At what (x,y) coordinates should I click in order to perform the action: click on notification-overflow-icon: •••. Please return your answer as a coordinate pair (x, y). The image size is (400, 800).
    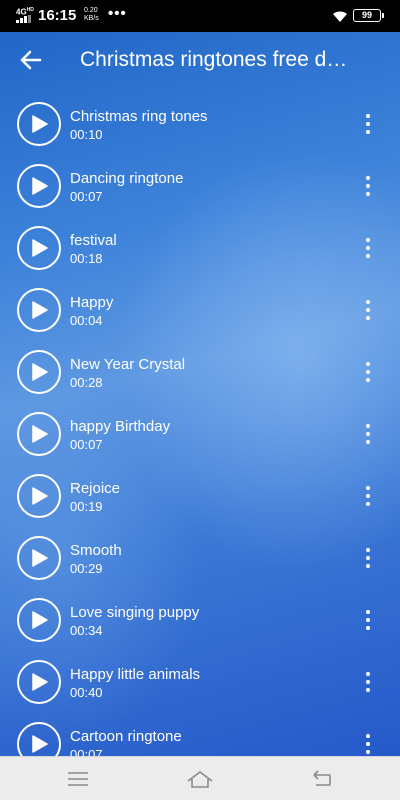
    Looking at the image, I should click on (117, 13).